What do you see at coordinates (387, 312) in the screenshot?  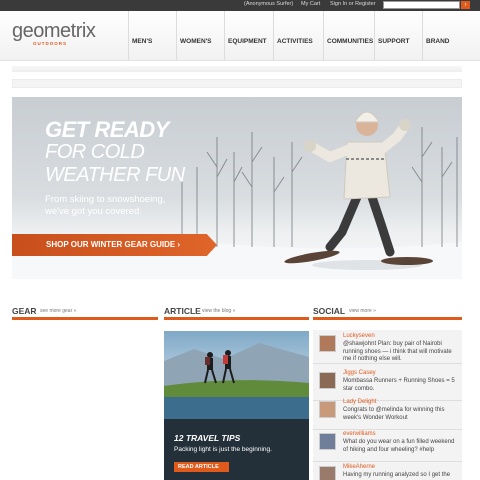 I see `social-section-header: SOCIAL view more »` at bounding box center [387, 312].